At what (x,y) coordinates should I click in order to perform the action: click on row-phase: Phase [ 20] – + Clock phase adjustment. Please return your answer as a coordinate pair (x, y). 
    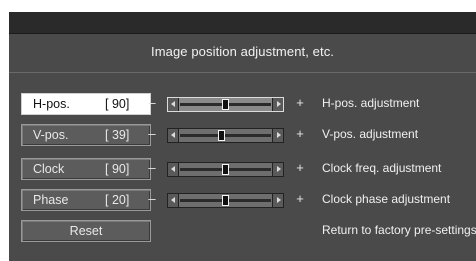
    Looking at the image, I should click on (242, 200).